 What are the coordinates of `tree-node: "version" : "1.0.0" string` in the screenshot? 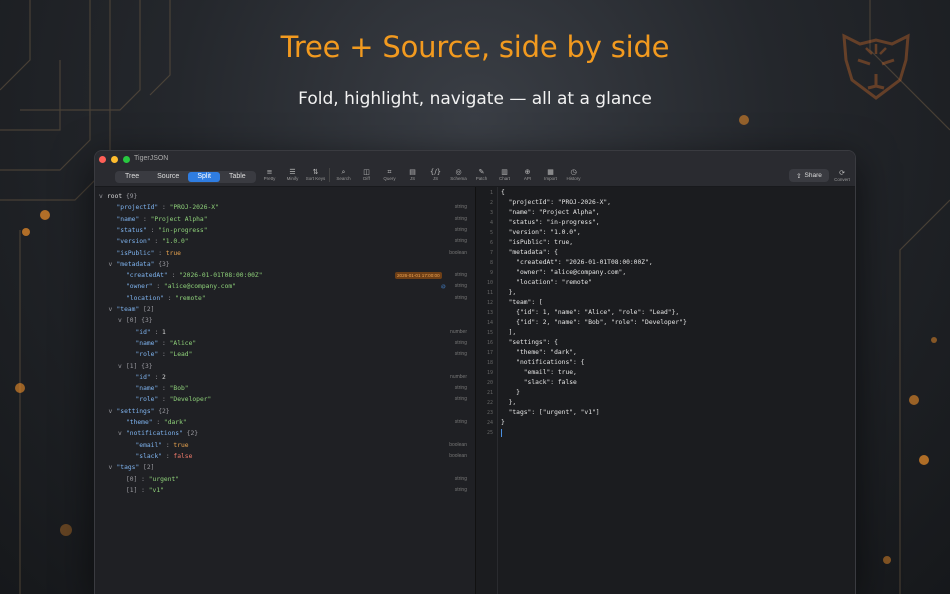 It's located at (285, 241).